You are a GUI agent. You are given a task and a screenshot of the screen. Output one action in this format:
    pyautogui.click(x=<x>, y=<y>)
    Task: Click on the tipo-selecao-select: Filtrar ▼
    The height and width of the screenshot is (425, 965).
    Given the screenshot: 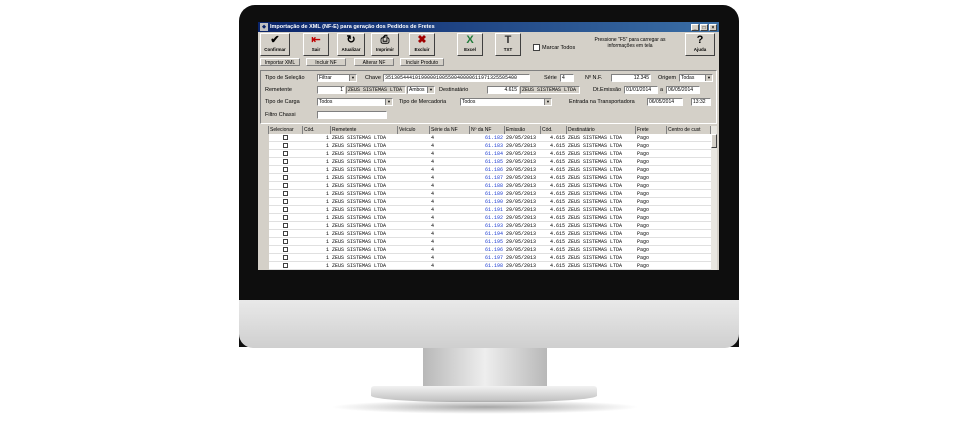 What is the action you would take?
    pyautogui.click(x=337, y=78)
    